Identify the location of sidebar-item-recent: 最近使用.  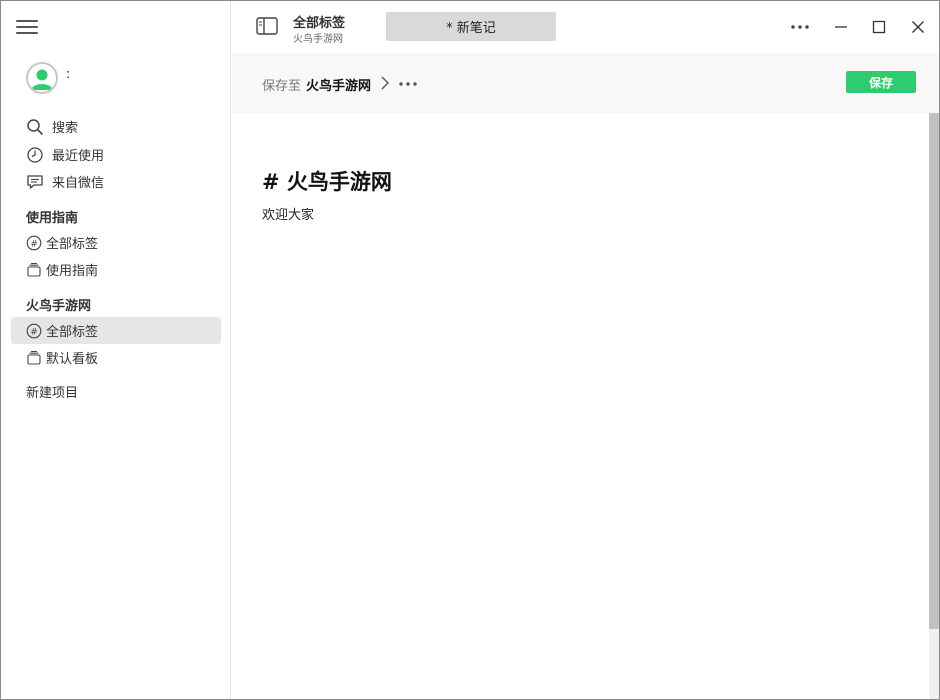
(116, 154).